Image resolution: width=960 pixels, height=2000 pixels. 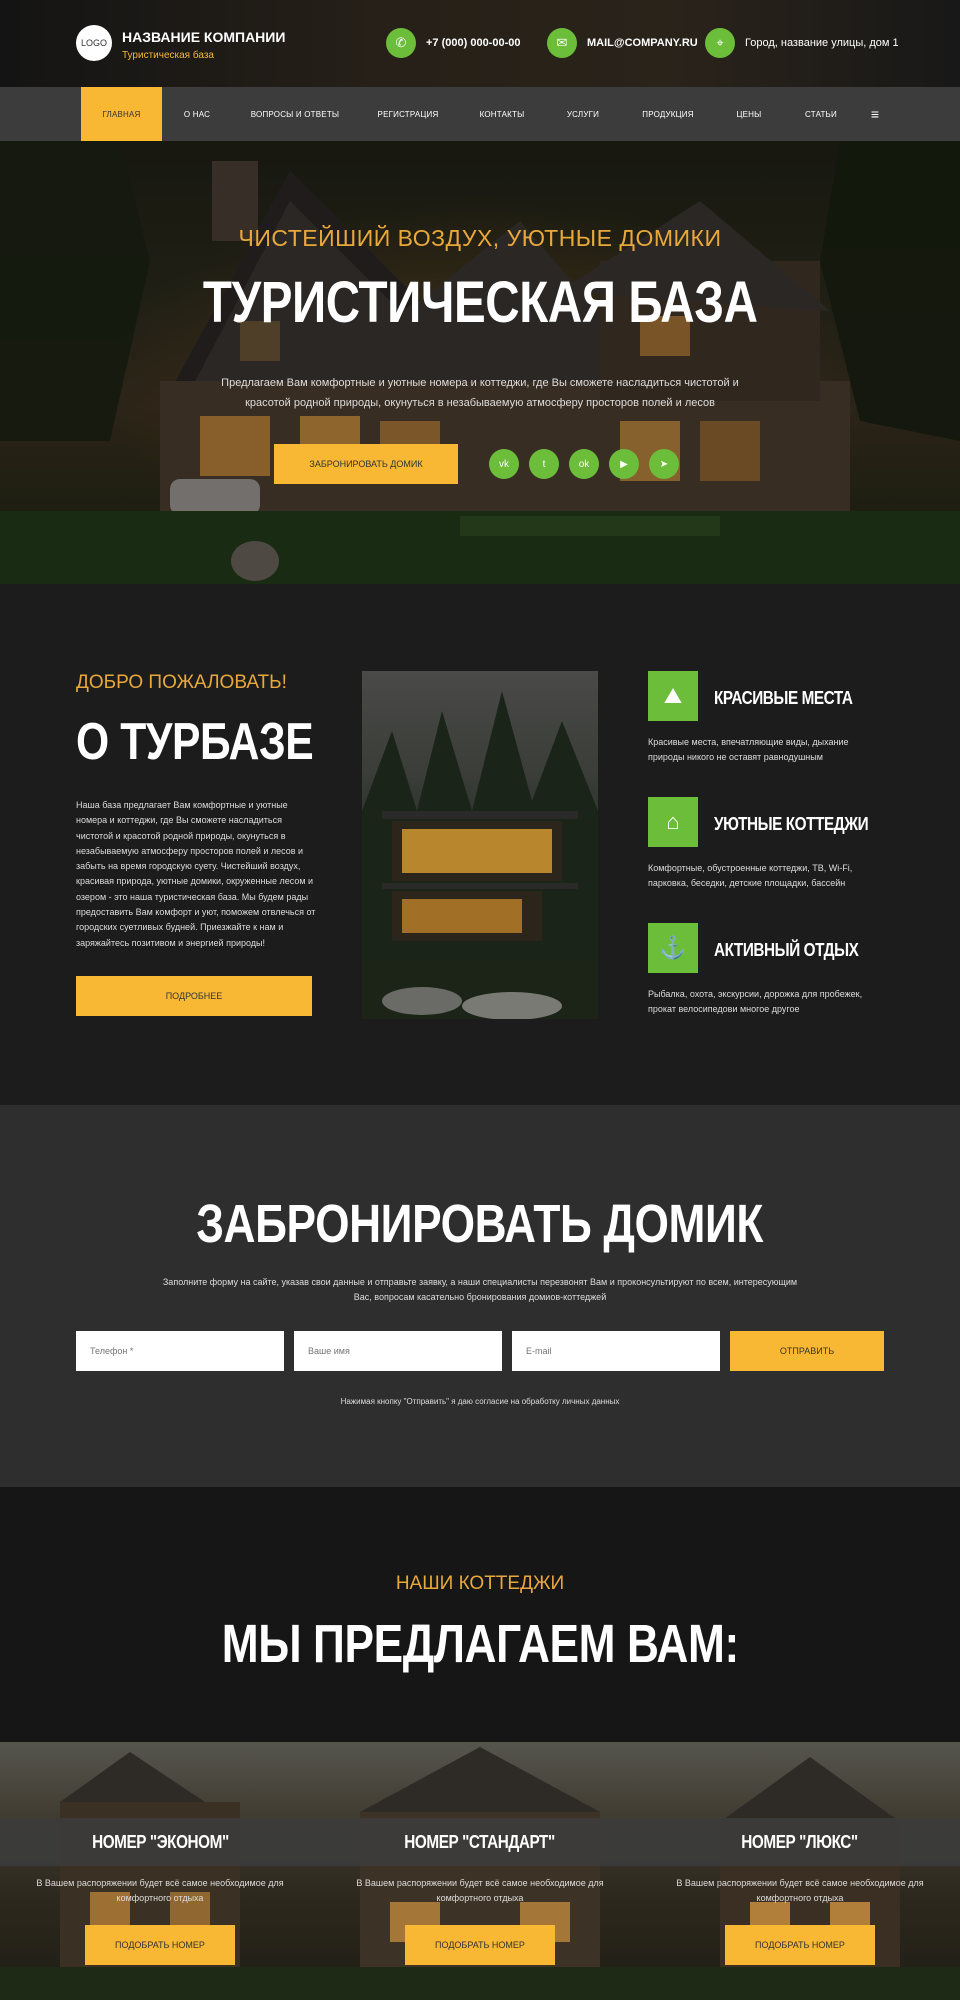 What do you see at coordinates (583, 114) in the screenshot?
I see `nav-item-services: УСЛУГИ` at bounding box center [583, 114].